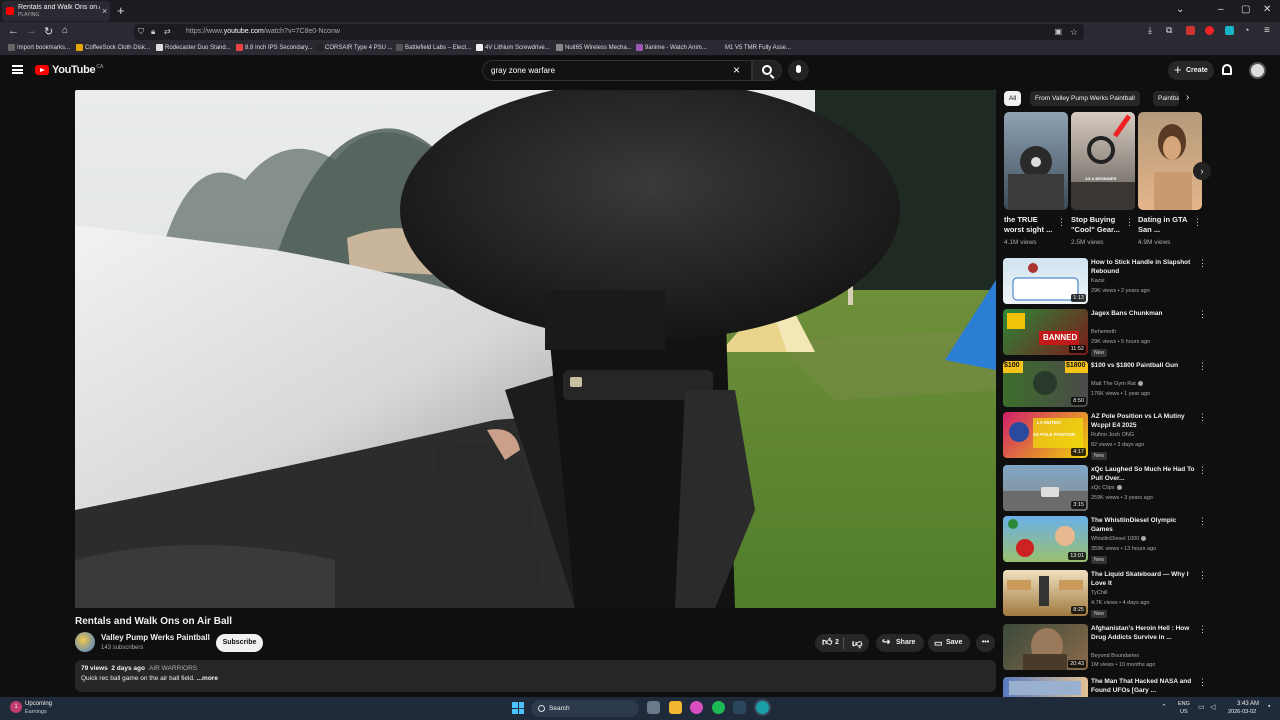  I want to click on tab-close-icon: ×, so click(104, 11).